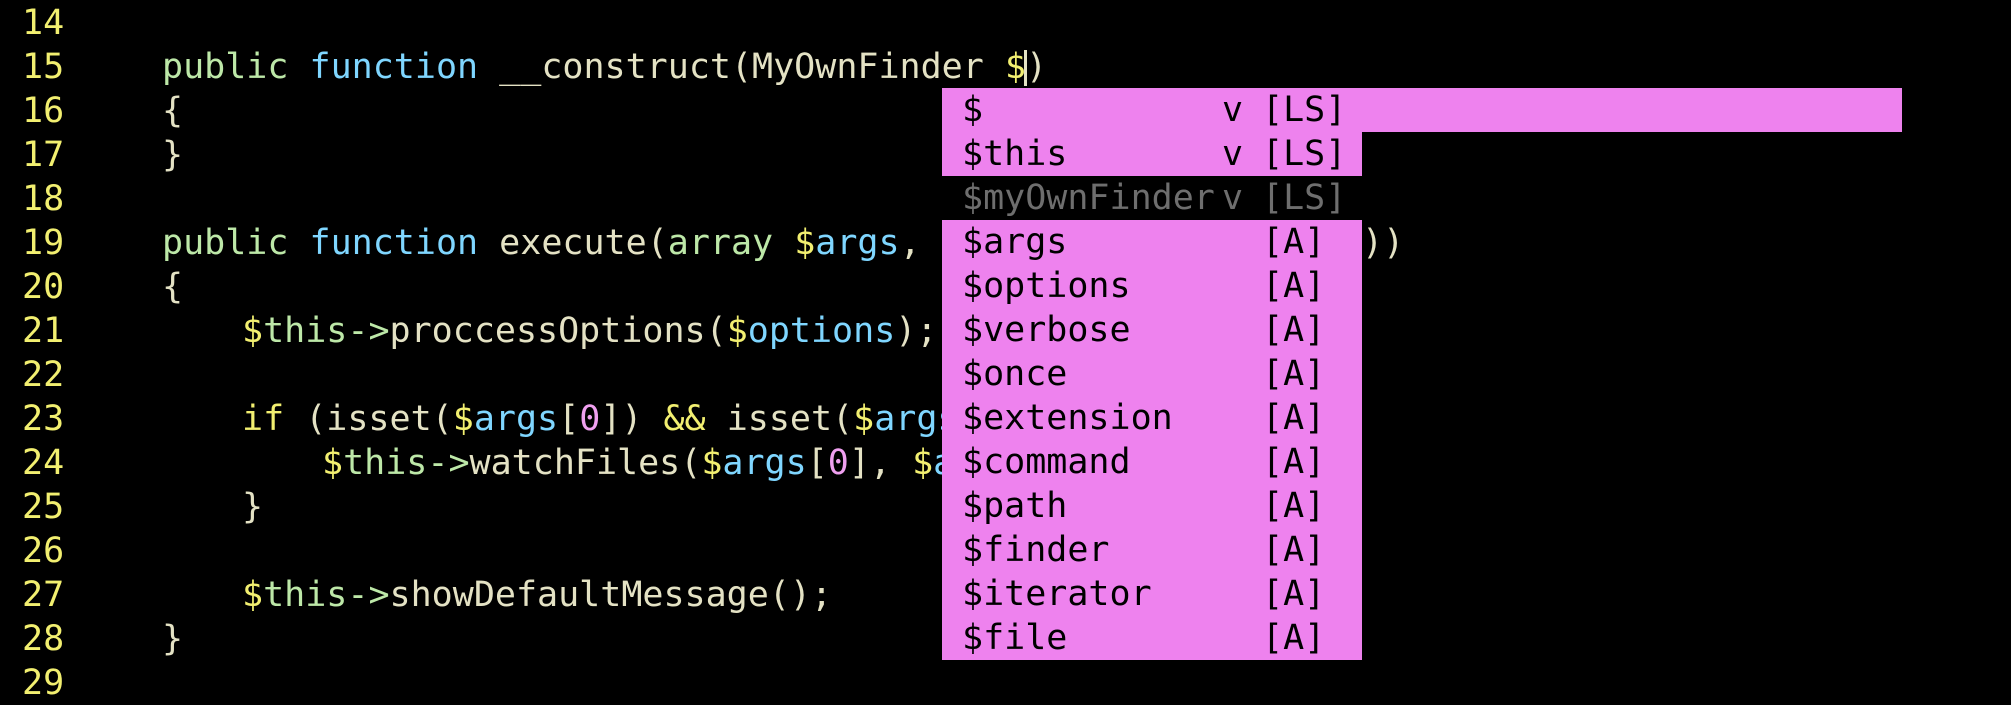  I want to click on completion-word: $file, so click(1015, 638).